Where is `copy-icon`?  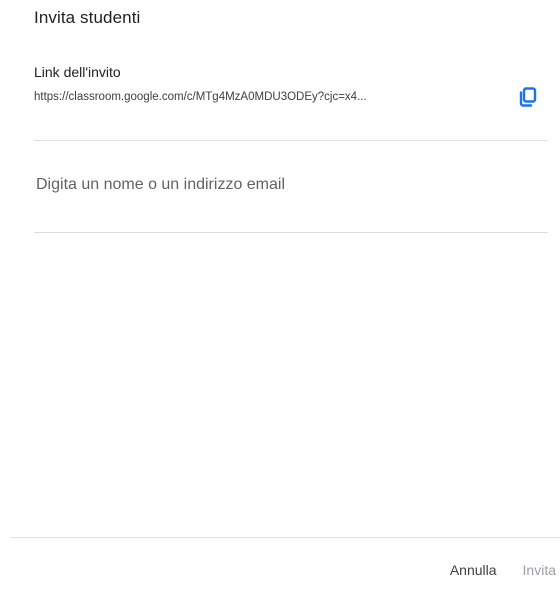 copy-icon is located at coordinates (528, 97).